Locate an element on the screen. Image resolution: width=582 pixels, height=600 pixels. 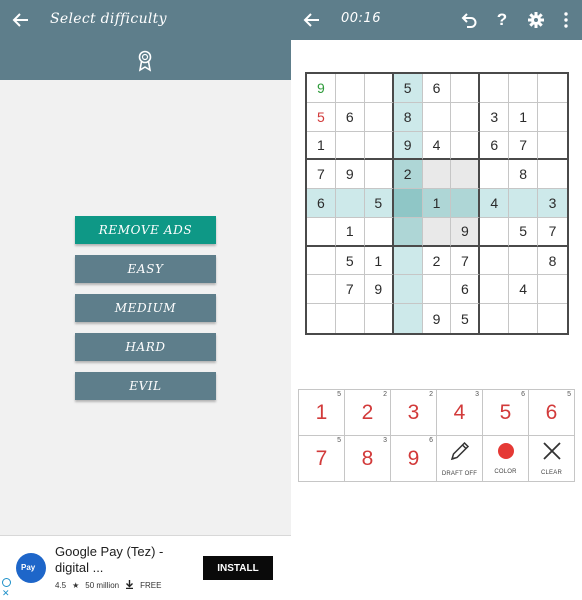
number-key-7: 75 is located at coordinates (322, 459).